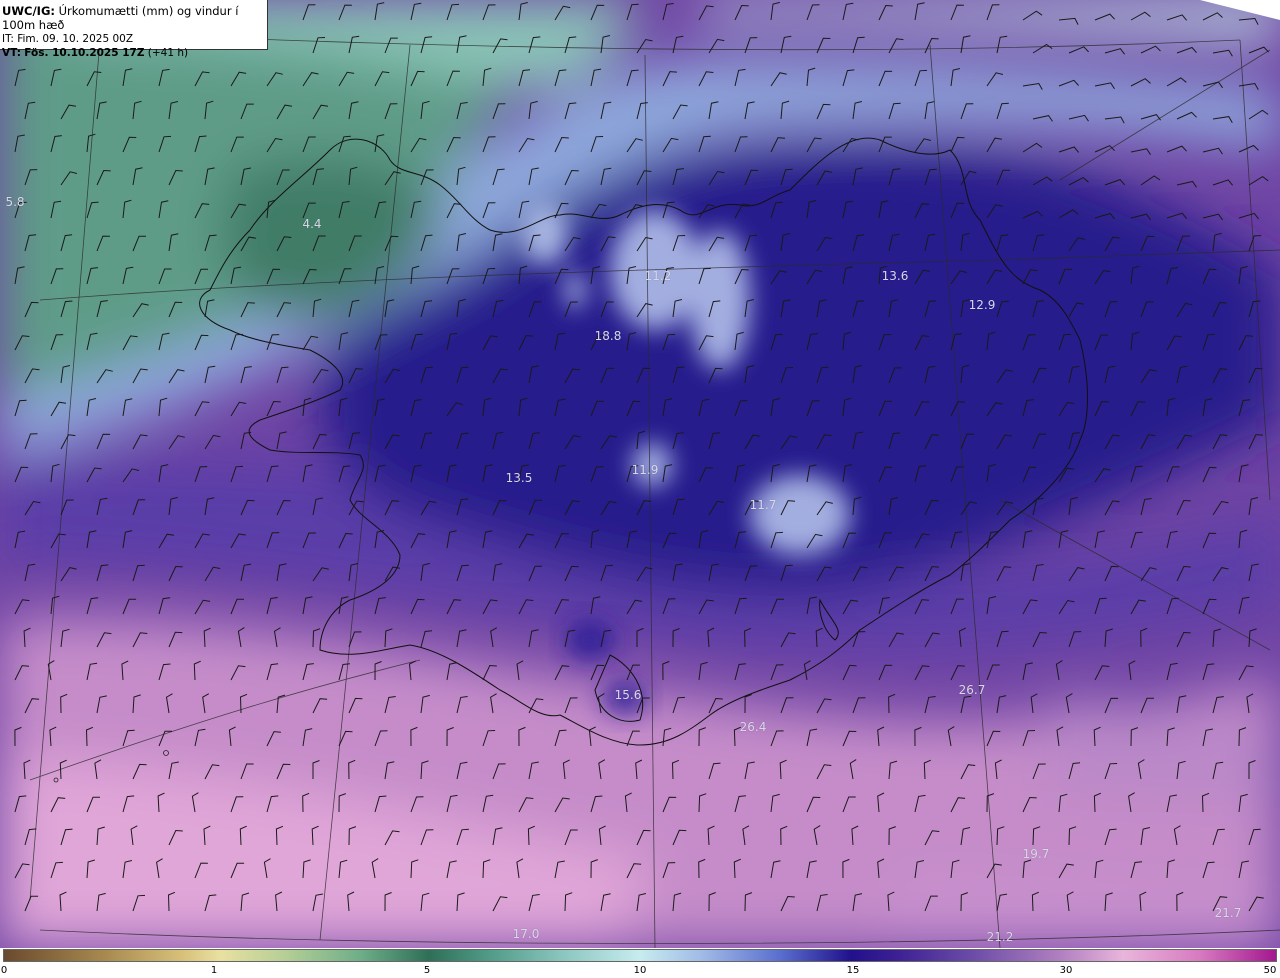 The height and width of the screenshot is (978, 1280). Describe the element at coordinates (640, 970) in the screenshot. I see `colorbar-tick: 10` at that location.